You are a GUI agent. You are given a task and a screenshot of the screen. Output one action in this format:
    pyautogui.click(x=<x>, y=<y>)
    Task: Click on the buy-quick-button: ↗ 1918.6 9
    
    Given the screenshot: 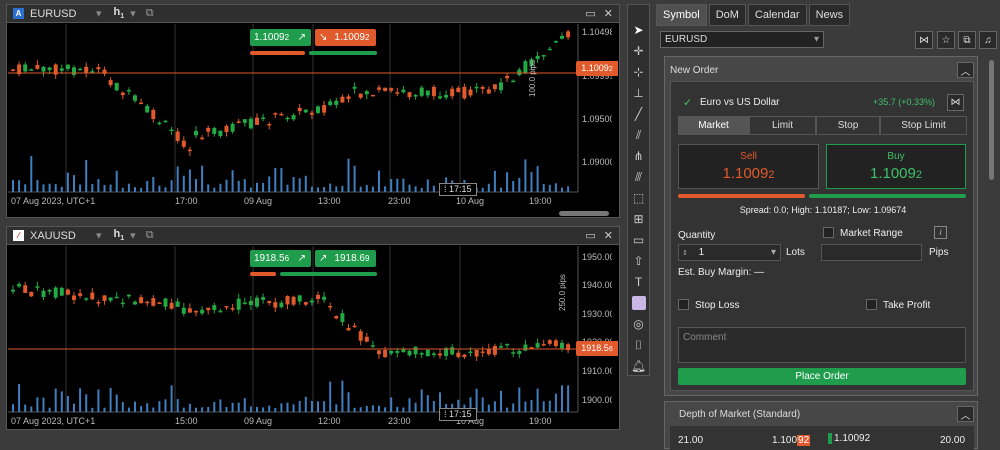 What is the action you would take?
    pyautogui.click(x=345, y=258)
    